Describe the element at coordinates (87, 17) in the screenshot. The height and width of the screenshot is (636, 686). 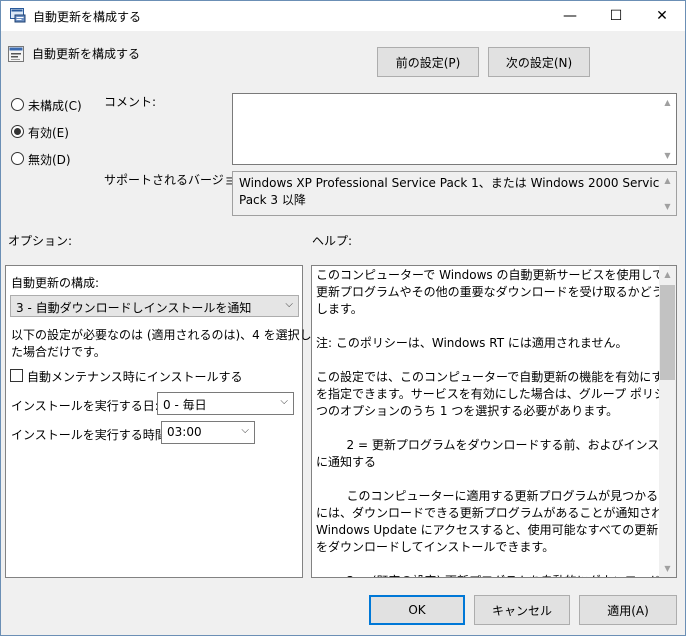
I see `window-title: 自動更新を構成する` at that location.